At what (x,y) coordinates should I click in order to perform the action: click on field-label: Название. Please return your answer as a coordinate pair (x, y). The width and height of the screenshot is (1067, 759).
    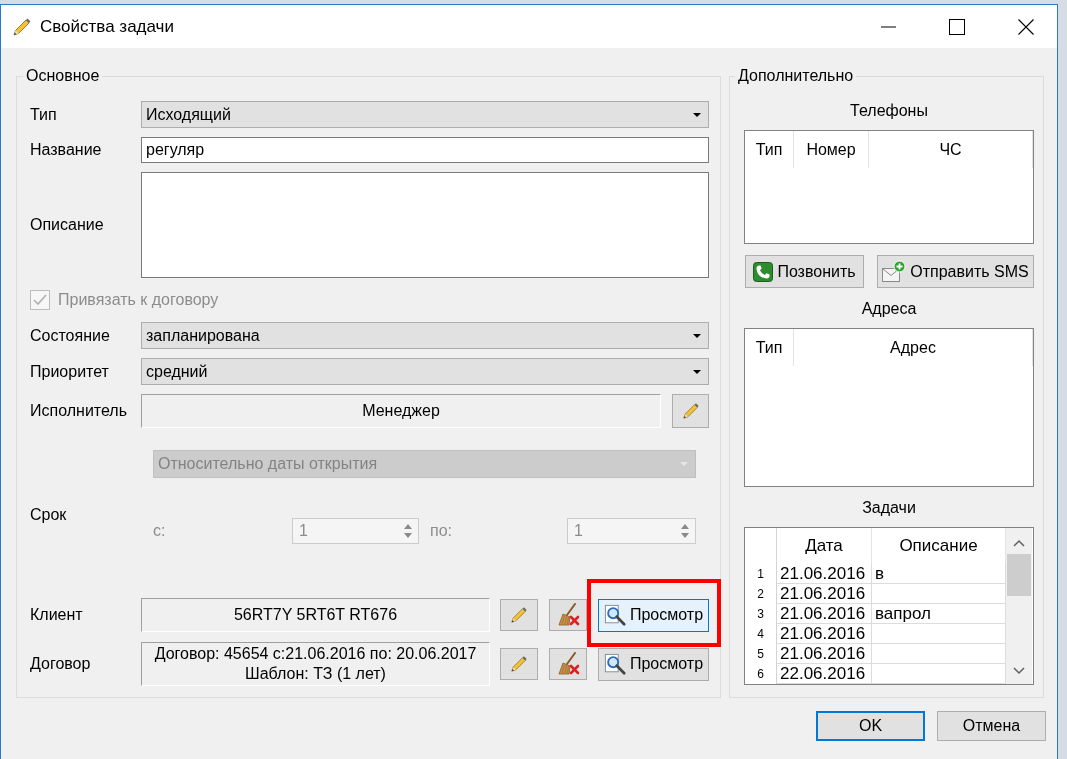
    Looking at the image, I should click on (66, 150).